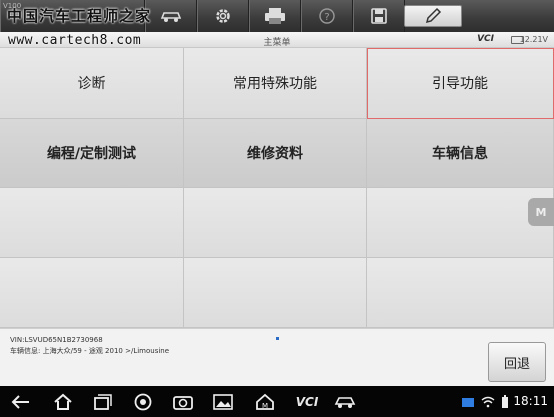  I want to click on home-nav-icon, so click(63, 402).